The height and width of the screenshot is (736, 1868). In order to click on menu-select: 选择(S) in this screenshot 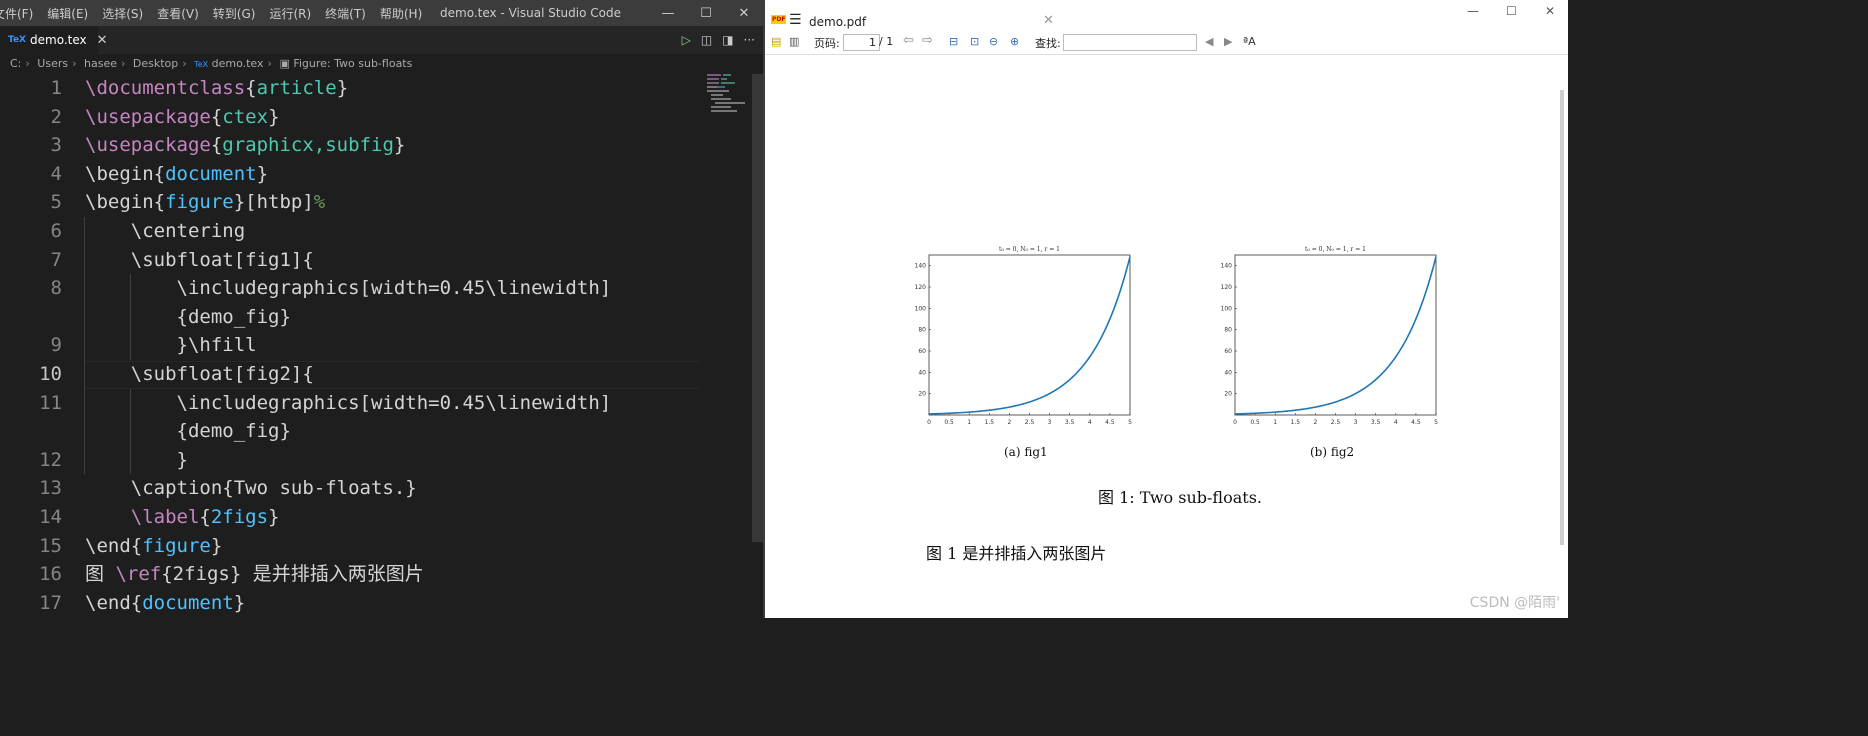, I will do `click(122, 13)`.